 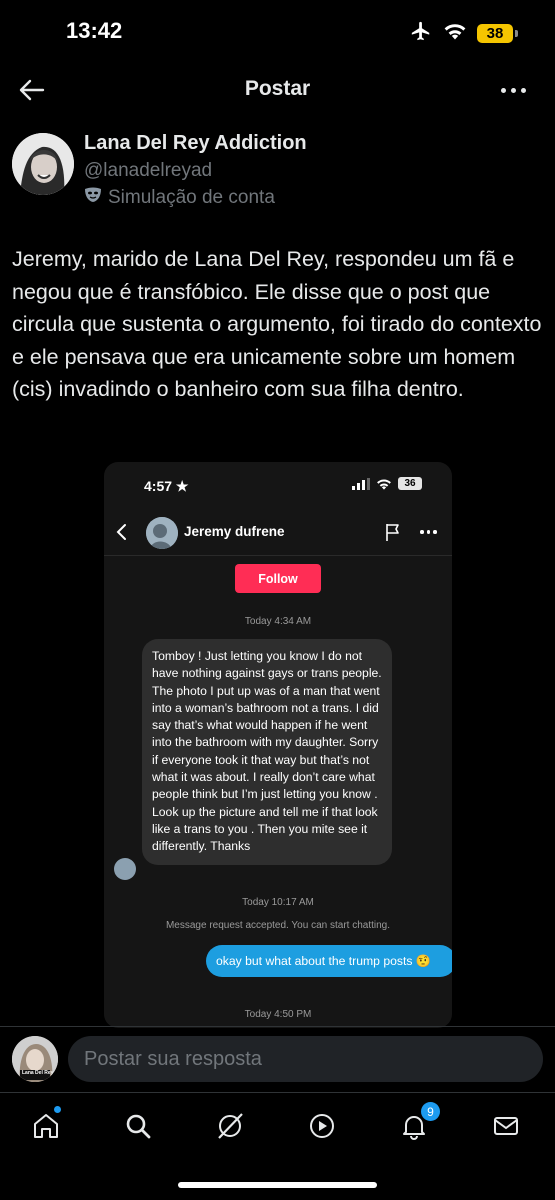 What do you see at coordinates (278, 902) in the screenshot?
I see `media-timestamp-2: Today 10:17 AM` at bounding box center [278, 902].